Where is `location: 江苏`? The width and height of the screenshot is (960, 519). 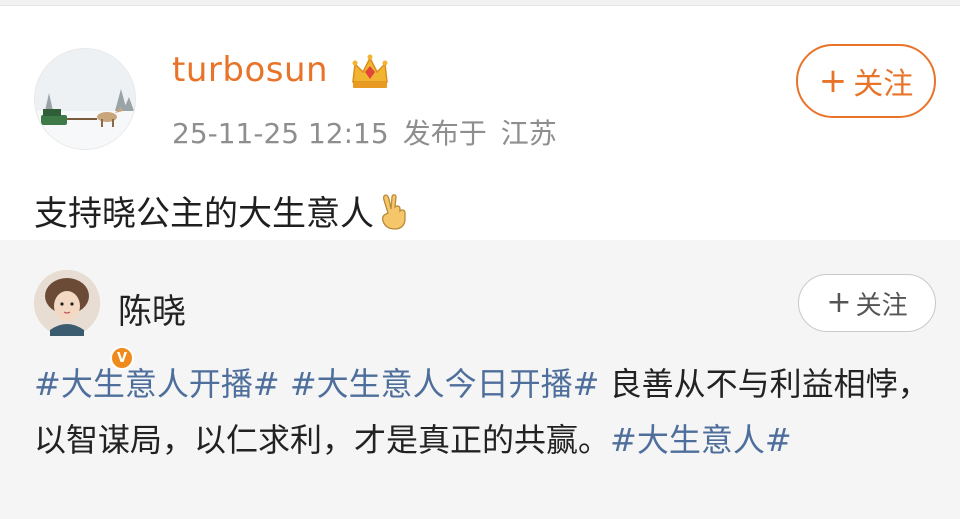 location: 江苏 is located at coordinates (528, 133).